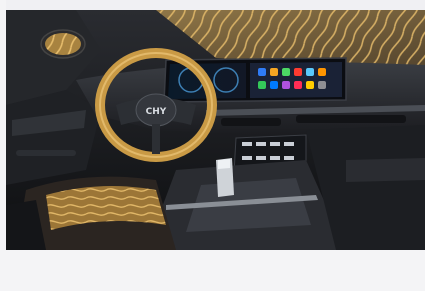  What do you see at coordinates (215, 5) in the screenshot?
I see `top-strip` at bounding box center [215, 5].